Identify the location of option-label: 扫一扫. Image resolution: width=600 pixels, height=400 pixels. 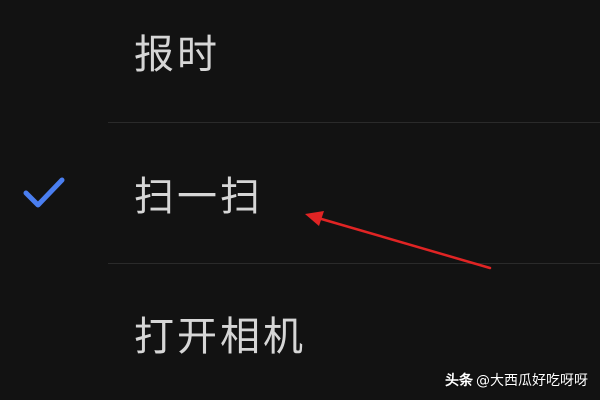
(198, 197).